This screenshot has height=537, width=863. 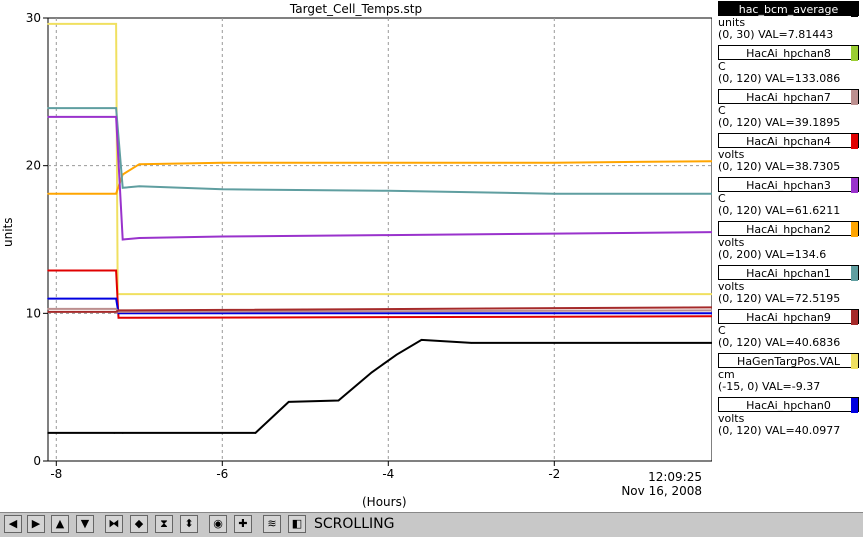 I want to click on zoom-in-y-button: ⧗, so click(x=164, y=524).